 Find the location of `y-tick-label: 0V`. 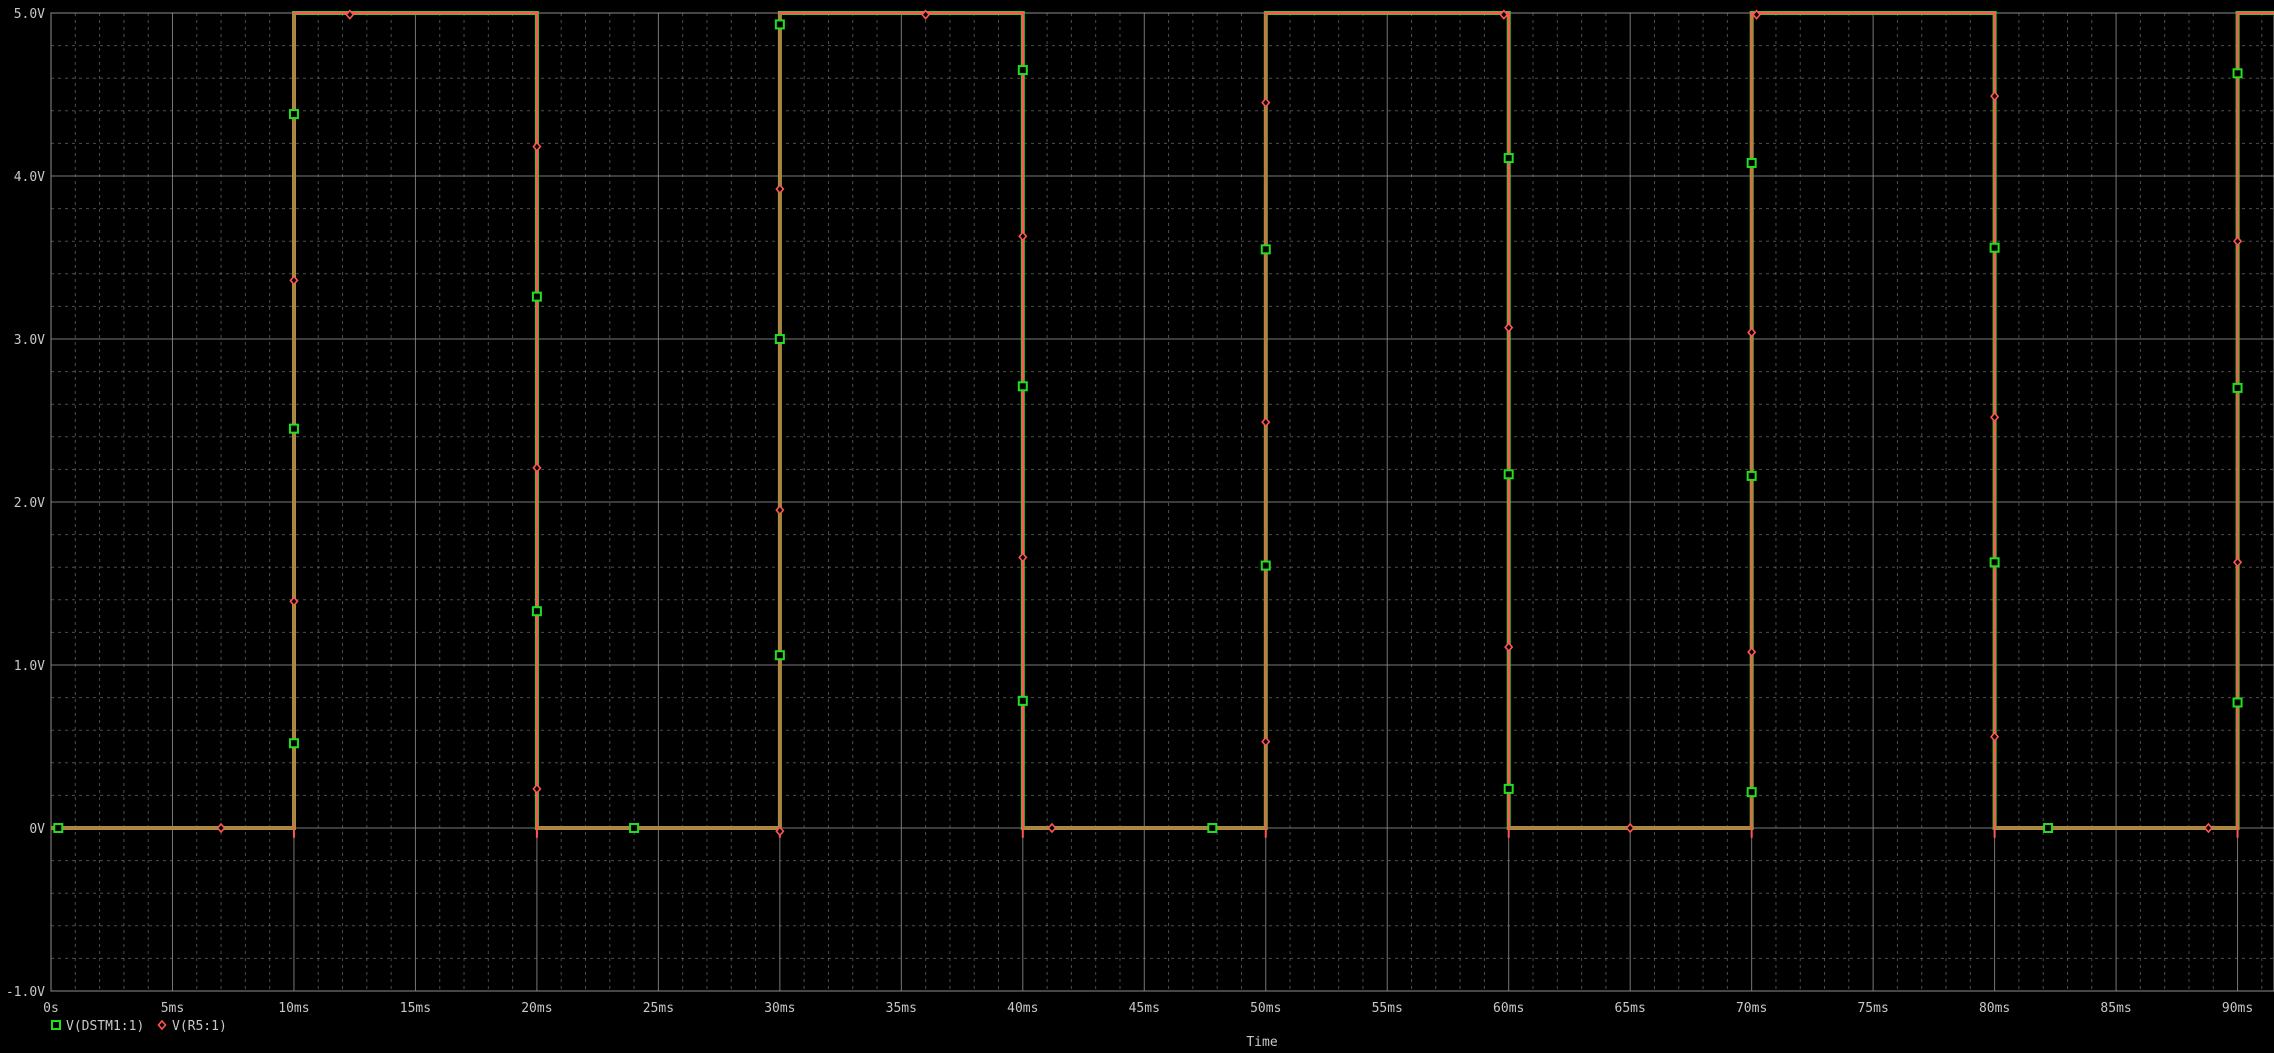

y-tick-label: 0V is located at coordinates (37, 829).